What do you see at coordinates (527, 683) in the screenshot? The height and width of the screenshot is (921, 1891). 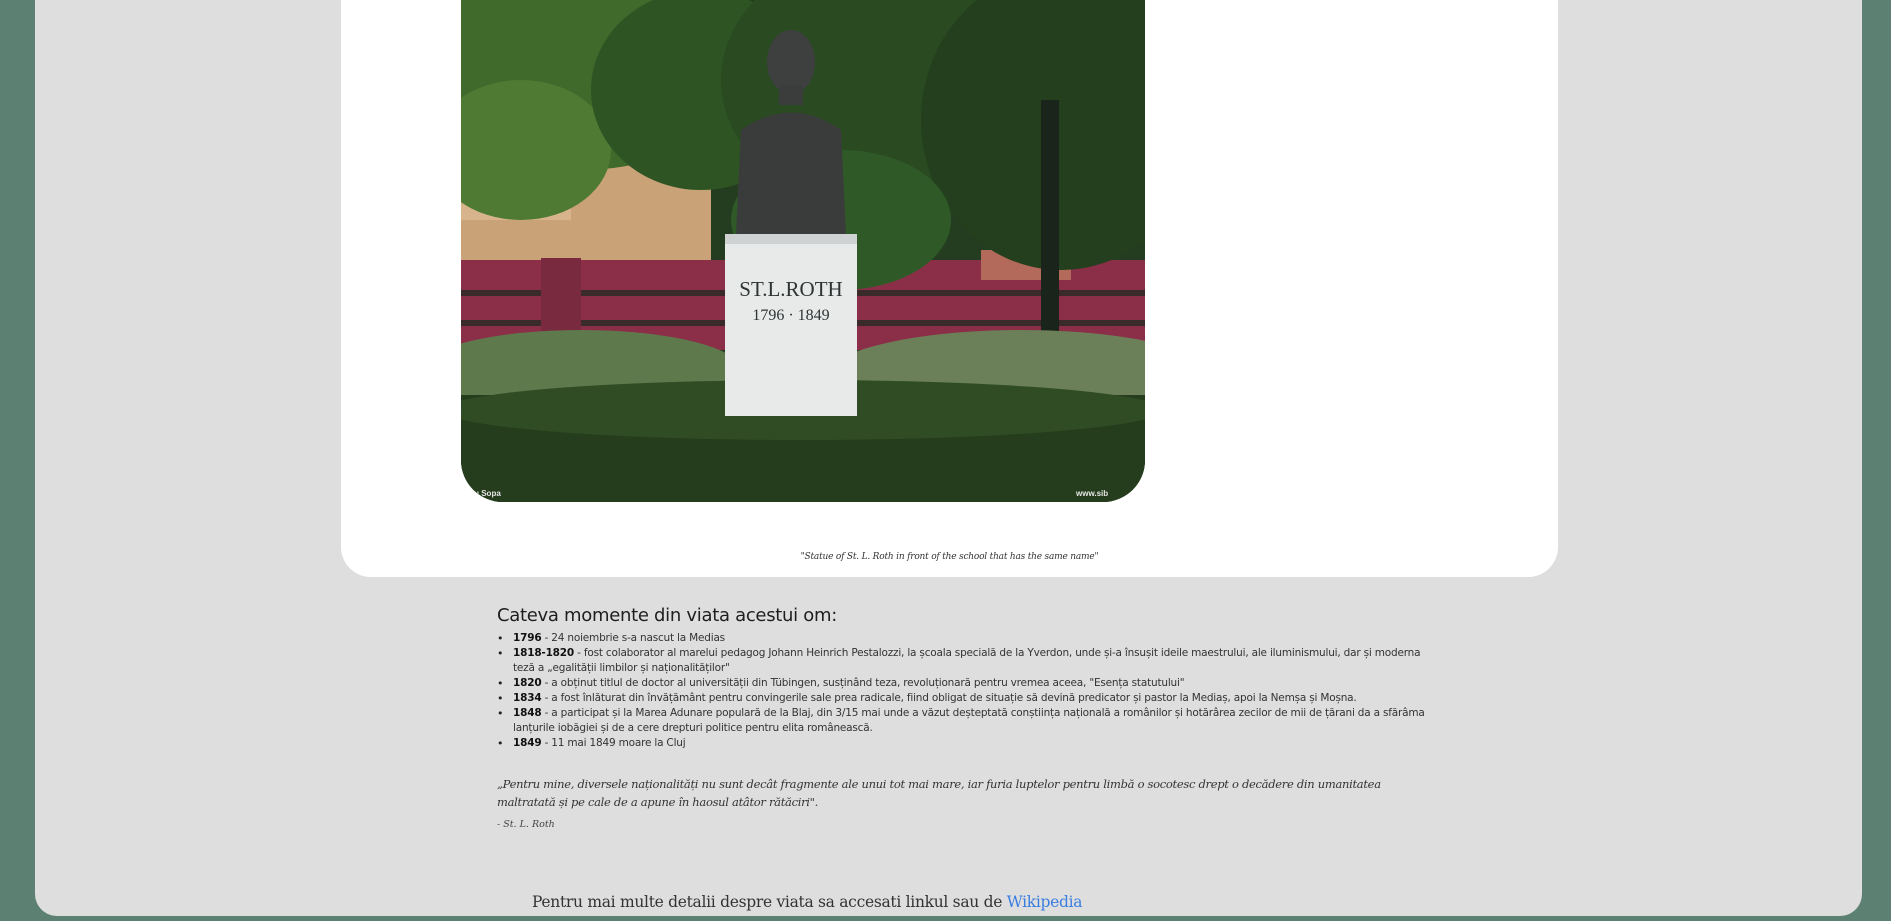 I see `moment-year: 1820` at bounding box center [527, 683].